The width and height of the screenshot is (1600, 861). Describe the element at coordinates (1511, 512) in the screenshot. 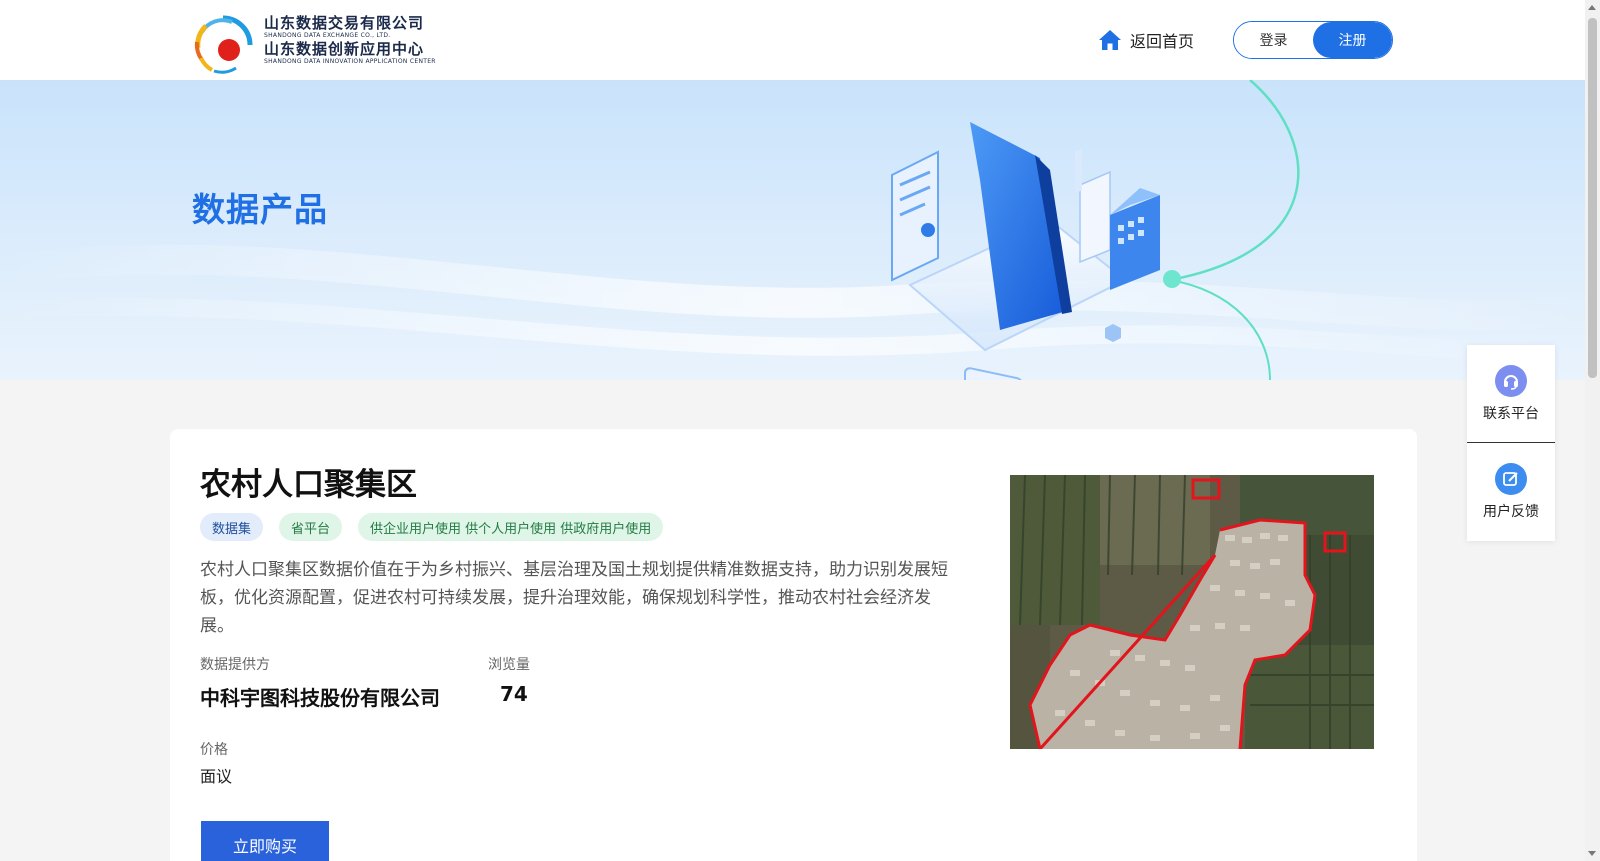

I see `user-feedback-label: 用户反馈` at that location.